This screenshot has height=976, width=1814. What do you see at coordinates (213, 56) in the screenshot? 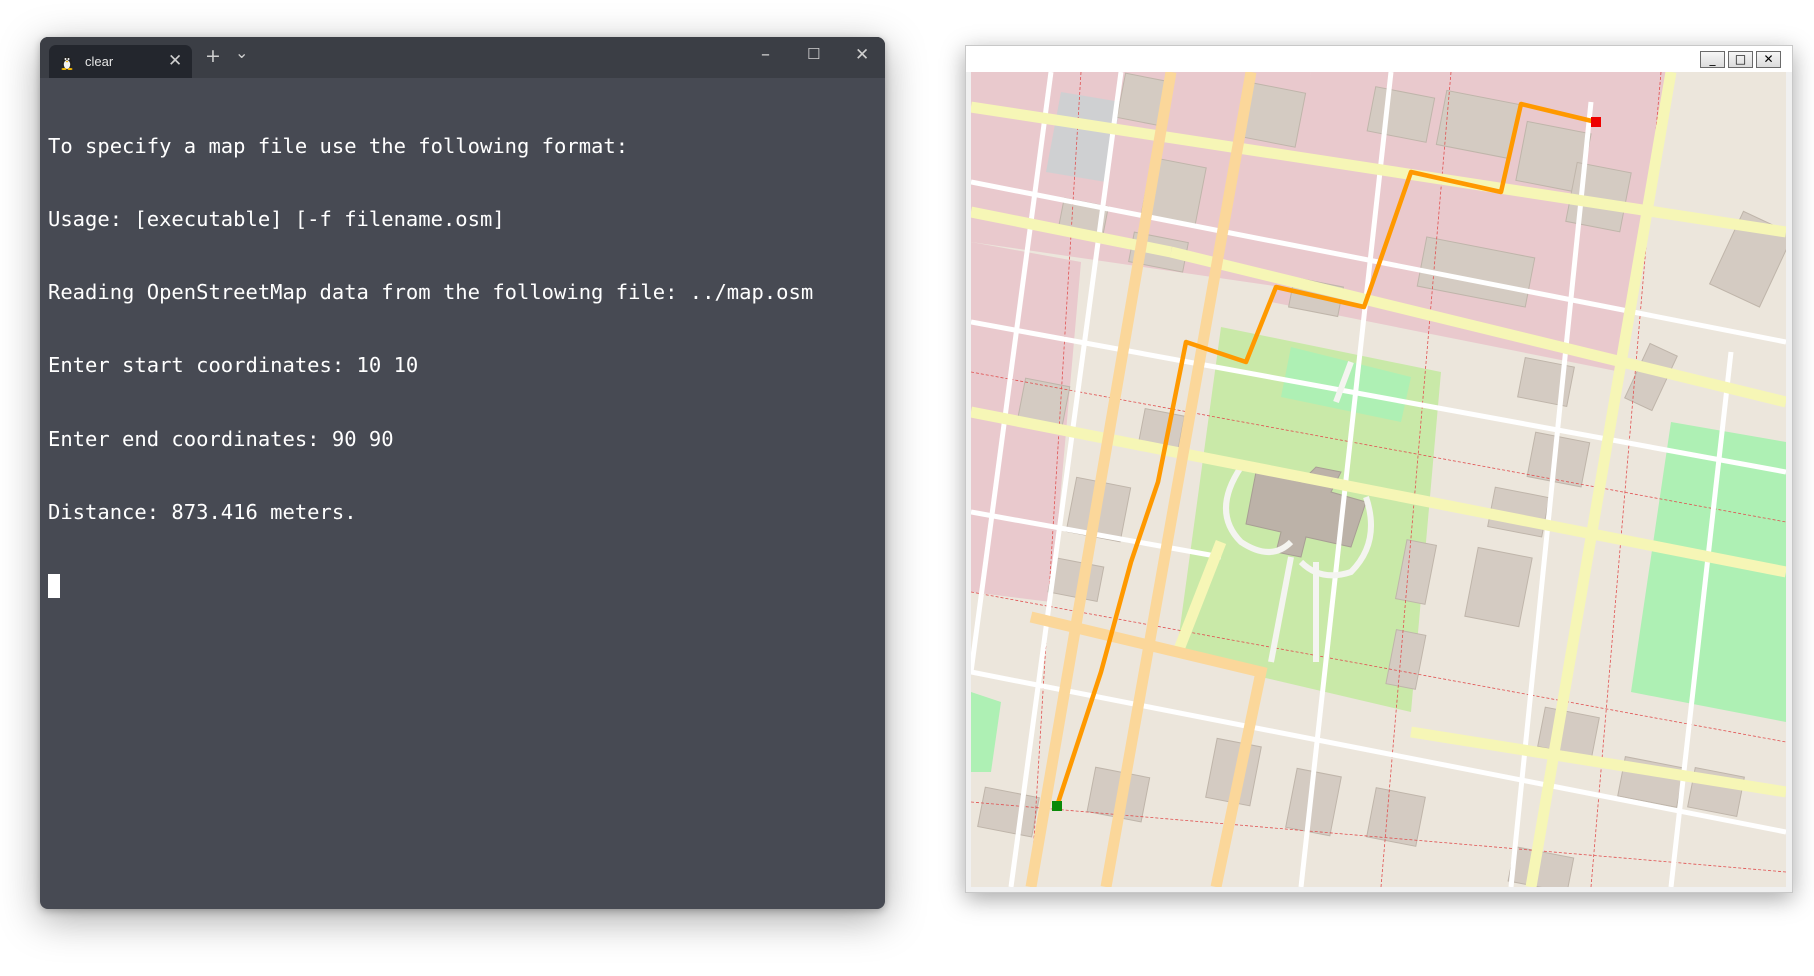
I see `new-tab-button: +` at bounding box center [213, 56].